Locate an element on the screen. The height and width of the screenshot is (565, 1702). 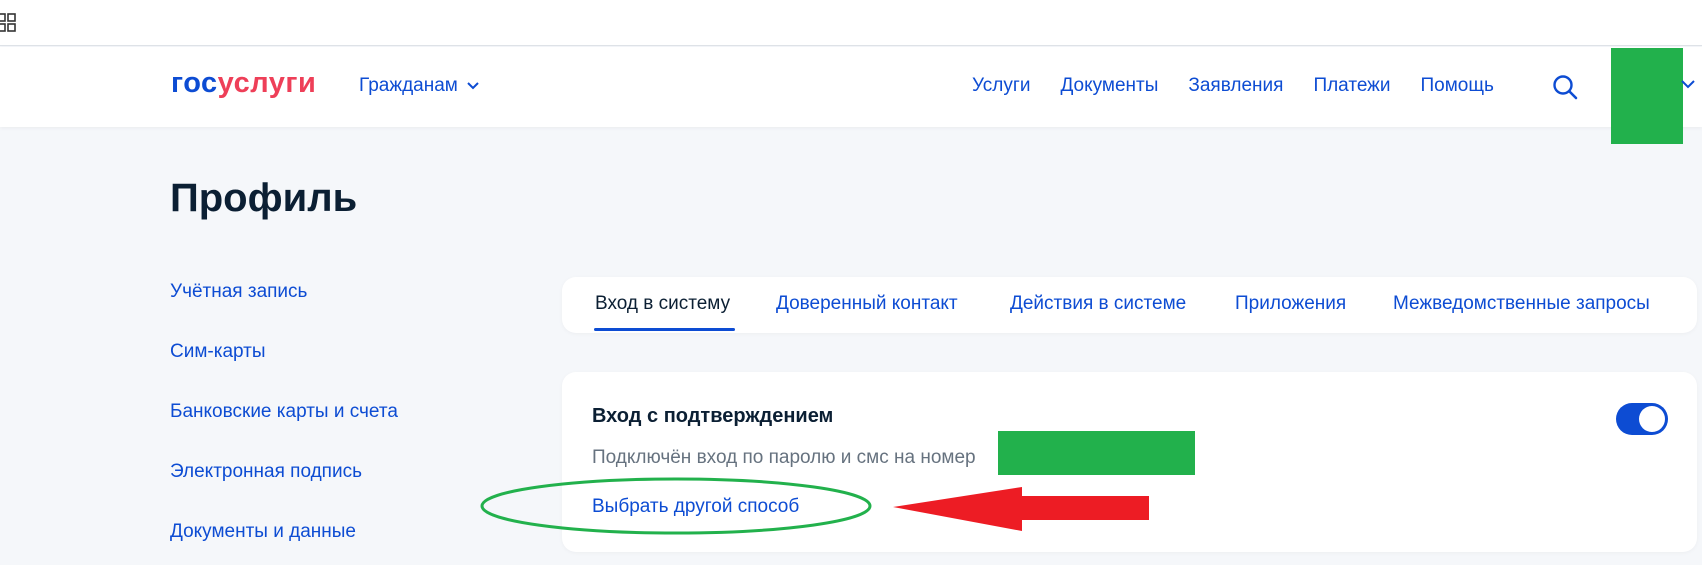
login-card-description: Подключён вход по паролю и смс на номер is located at coordinates (784, 457).